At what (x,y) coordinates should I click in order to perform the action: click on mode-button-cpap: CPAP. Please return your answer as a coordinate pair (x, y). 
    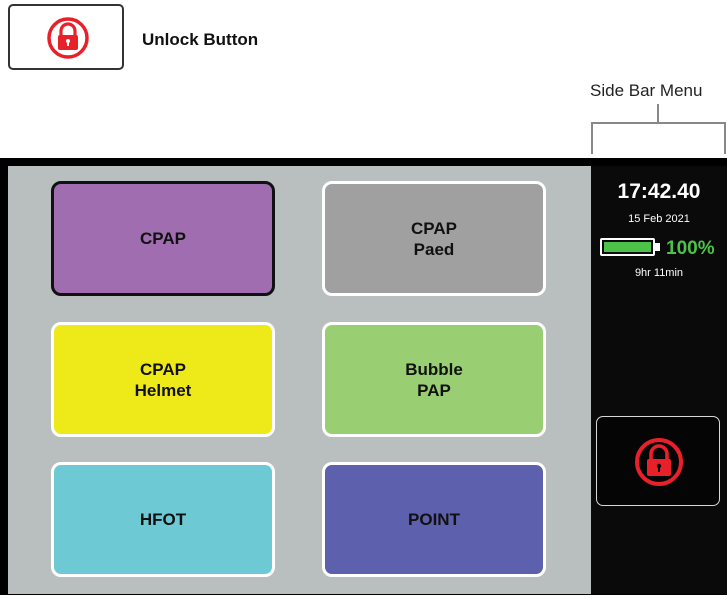
    Looking at the image, I should click on (163, 238).